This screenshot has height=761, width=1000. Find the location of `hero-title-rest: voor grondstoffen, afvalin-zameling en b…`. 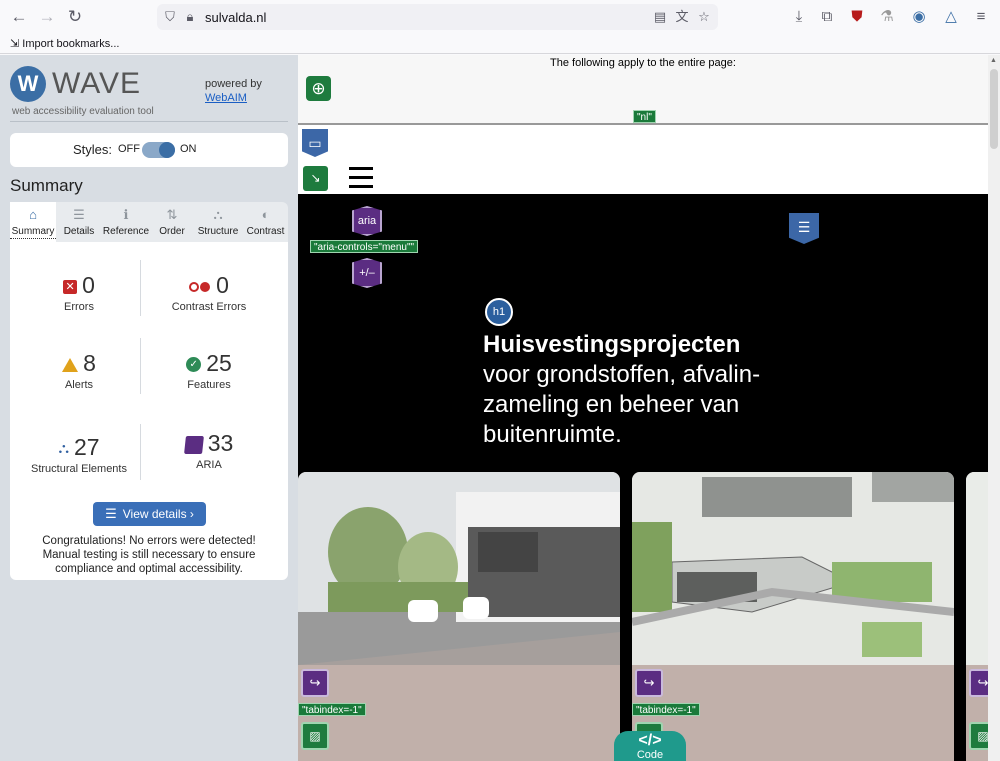

hero-title-rest: voor grondstoffen, afvalin-zameling en b… is located at coordinates (622, 404).